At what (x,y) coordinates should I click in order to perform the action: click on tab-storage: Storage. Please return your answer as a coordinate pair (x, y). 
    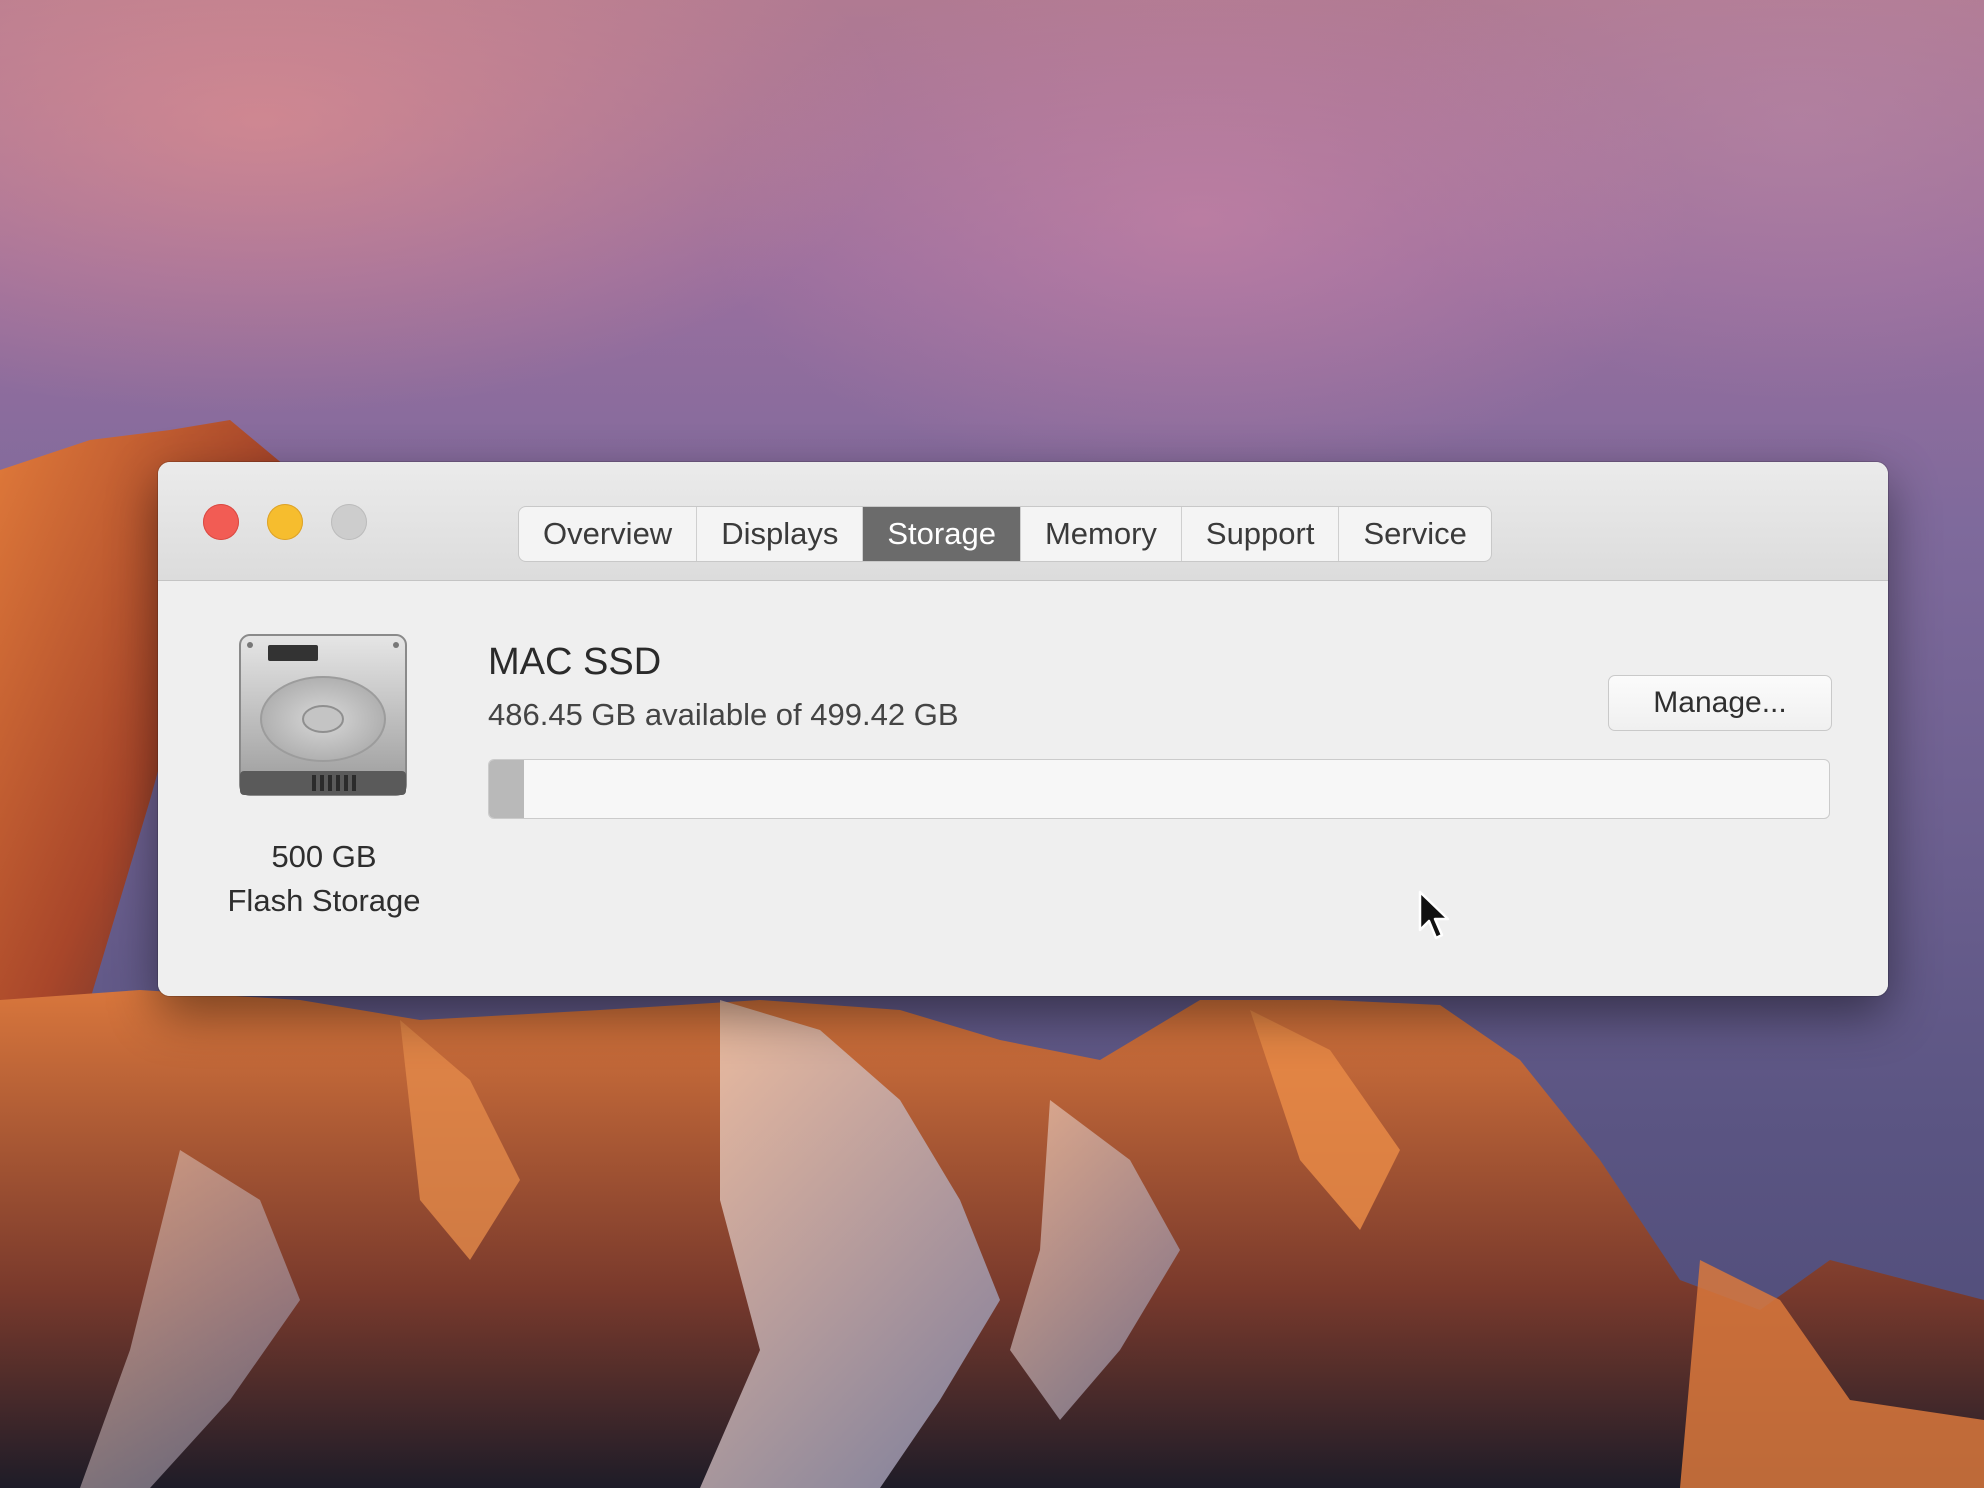
    Looking at the image, I should click on (942, 534).